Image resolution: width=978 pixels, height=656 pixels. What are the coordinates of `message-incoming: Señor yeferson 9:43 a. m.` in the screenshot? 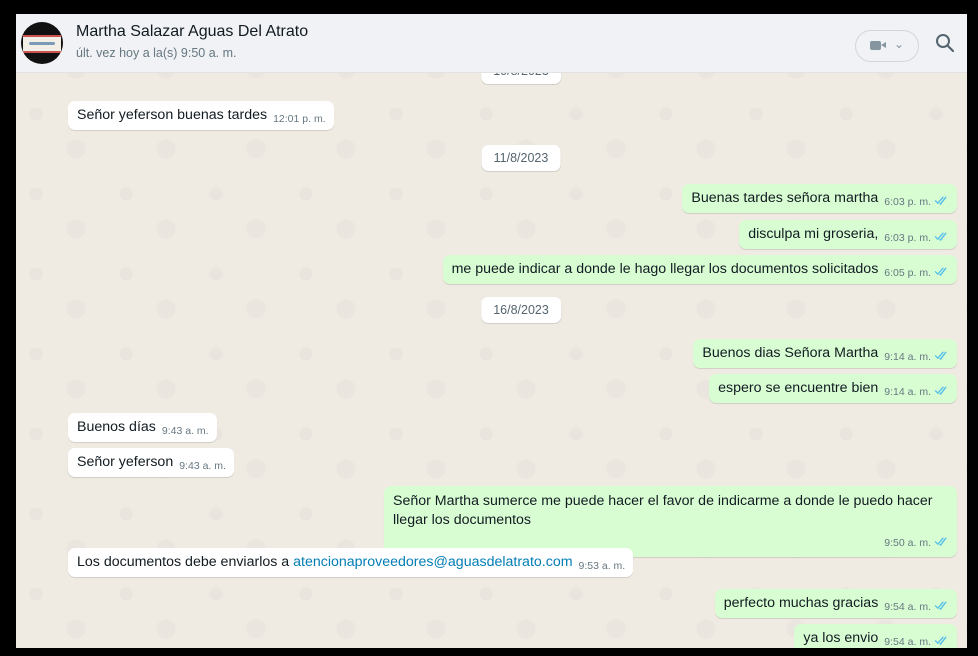 It's located at (151, 462).